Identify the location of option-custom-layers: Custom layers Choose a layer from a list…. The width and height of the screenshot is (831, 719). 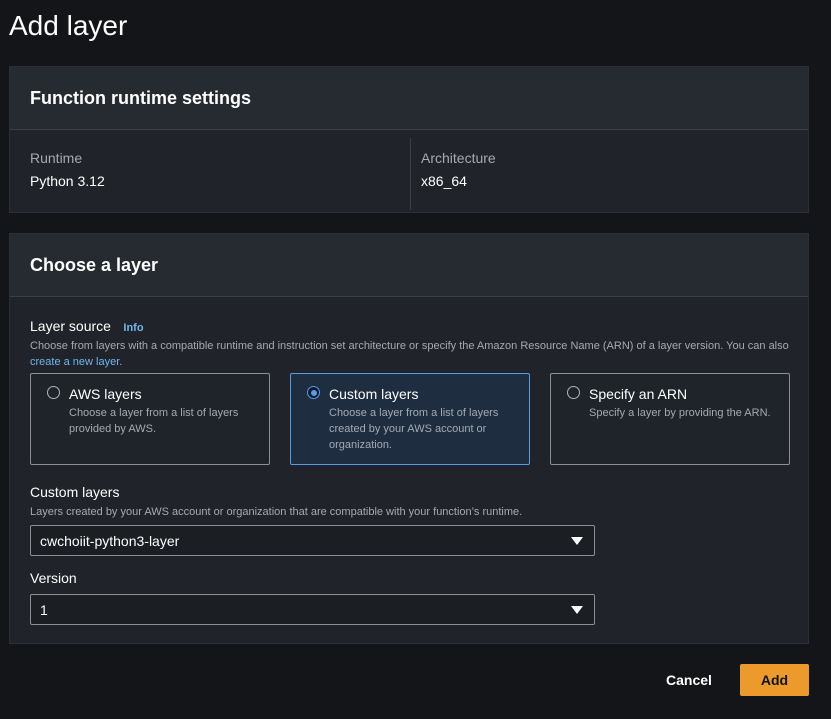
(410, 419).